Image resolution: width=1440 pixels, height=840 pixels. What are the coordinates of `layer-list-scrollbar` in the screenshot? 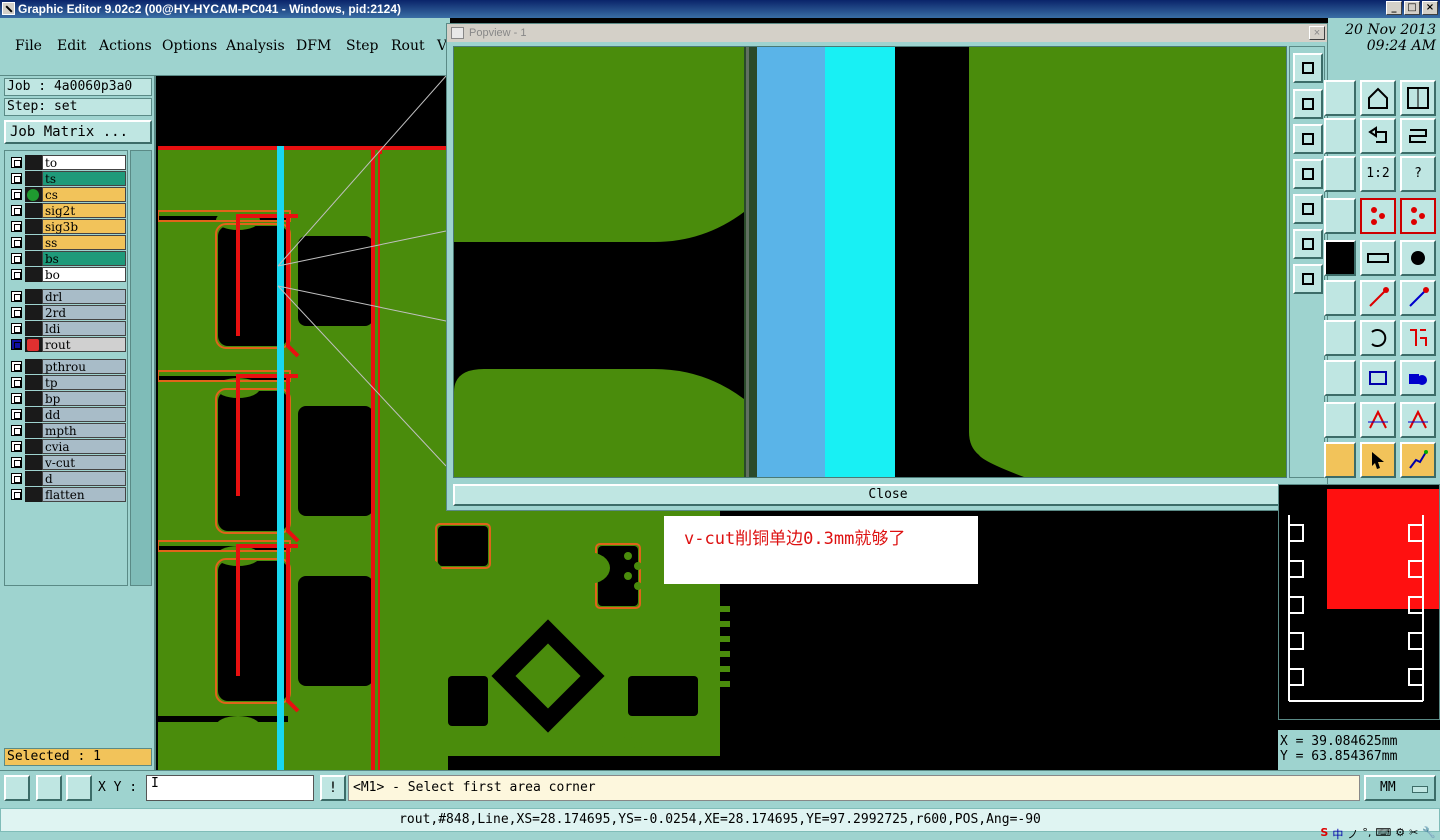 It's located at (141, 368).